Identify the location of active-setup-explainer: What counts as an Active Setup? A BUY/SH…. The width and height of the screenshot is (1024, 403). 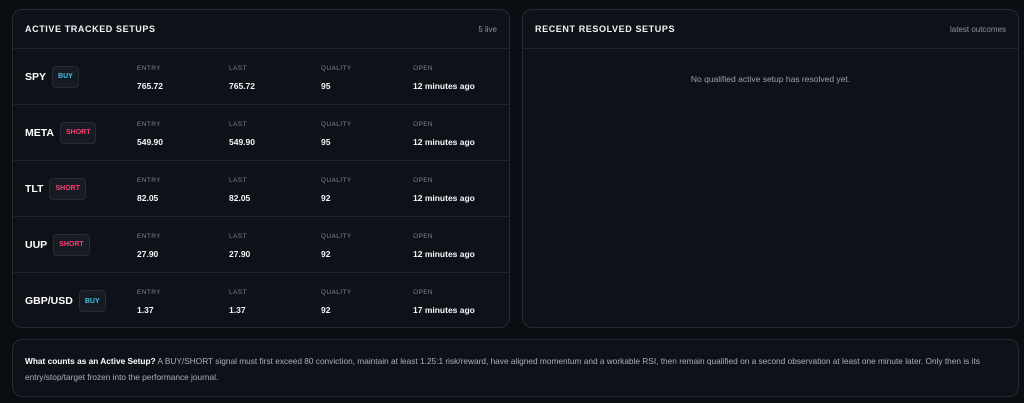
(515, 368).